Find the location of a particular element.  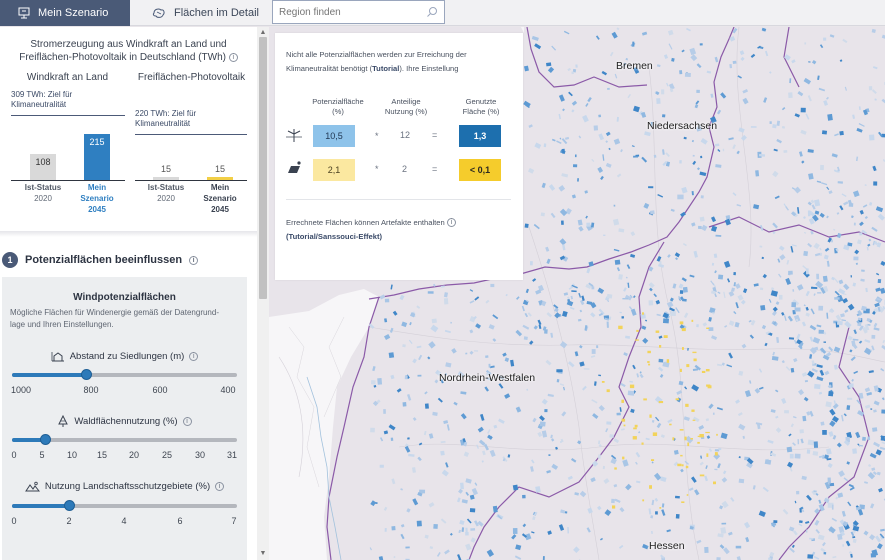

scrollbar-thumb is located at coordinates (263, 168).